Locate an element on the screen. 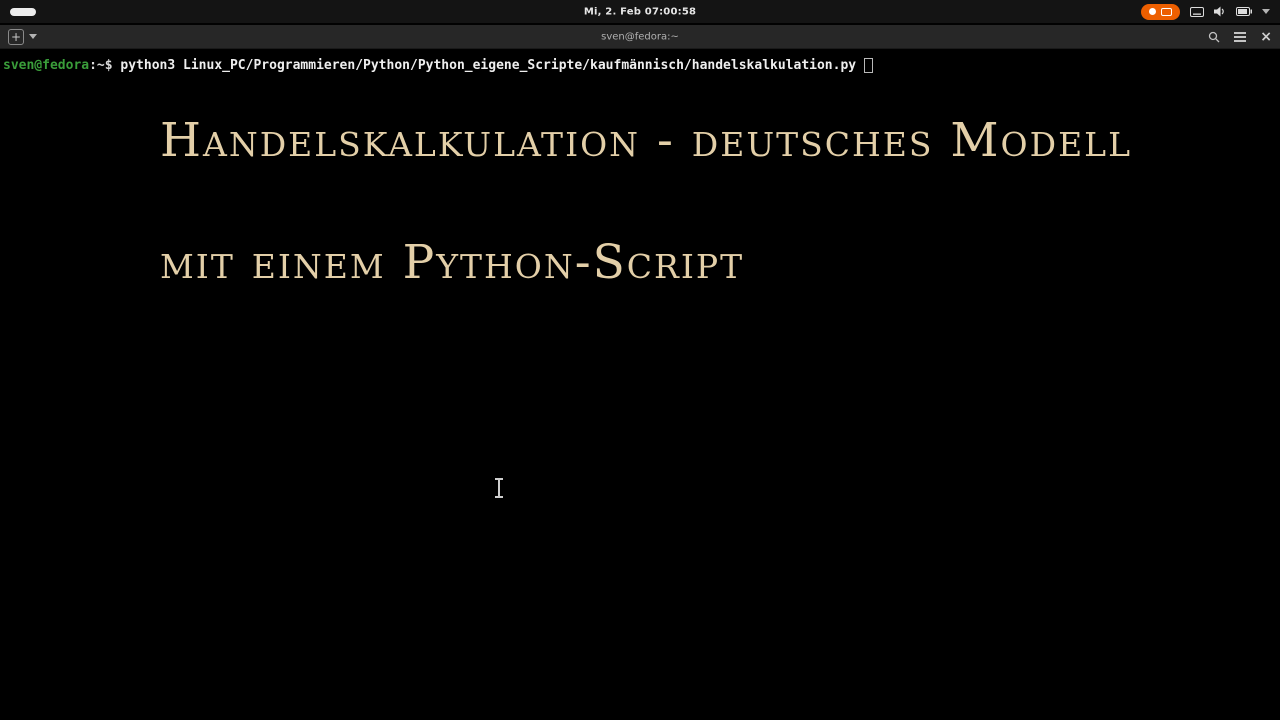 Image resolution: width=1280 pixels, height=720 pixels. terminal-titlebar: + sven@fedora:~ × is located at coordinates (640, 37).